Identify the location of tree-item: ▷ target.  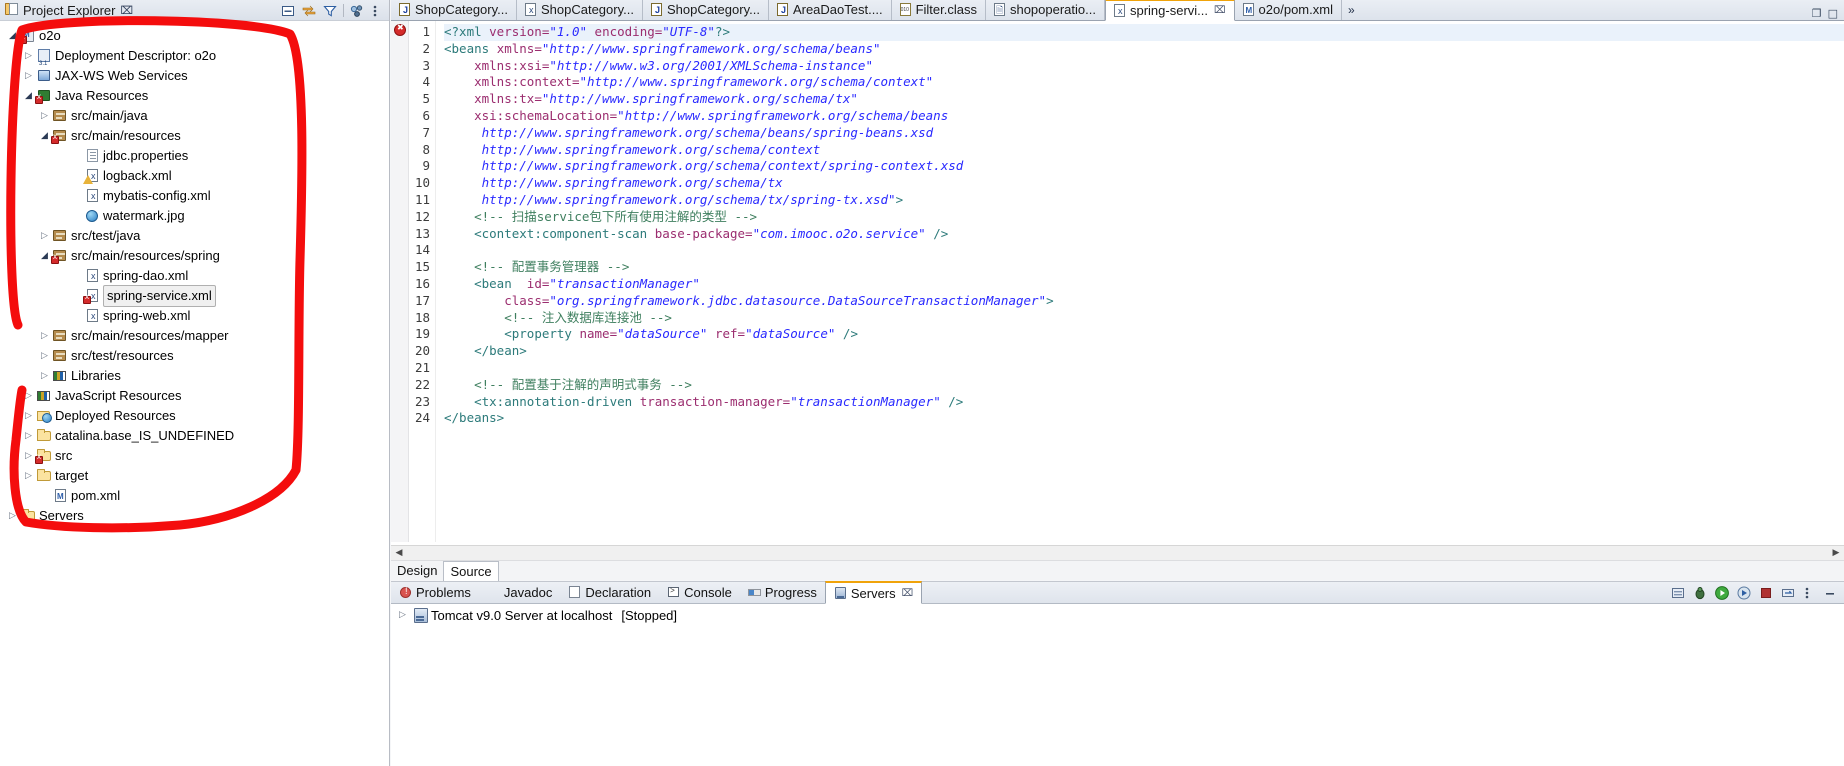
(194, 476).